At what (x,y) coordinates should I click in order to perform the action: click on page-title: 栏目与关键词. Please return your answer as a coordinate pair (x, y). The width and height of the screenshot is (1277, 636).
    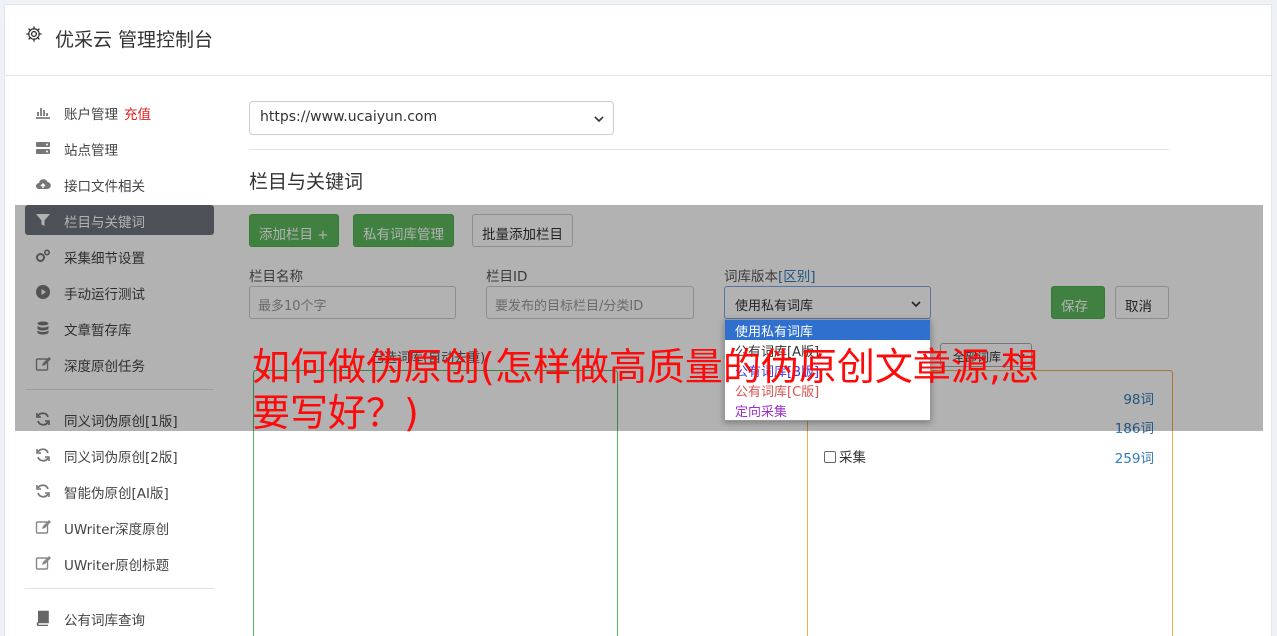
    Looking at the image, I should click on (306, 182).